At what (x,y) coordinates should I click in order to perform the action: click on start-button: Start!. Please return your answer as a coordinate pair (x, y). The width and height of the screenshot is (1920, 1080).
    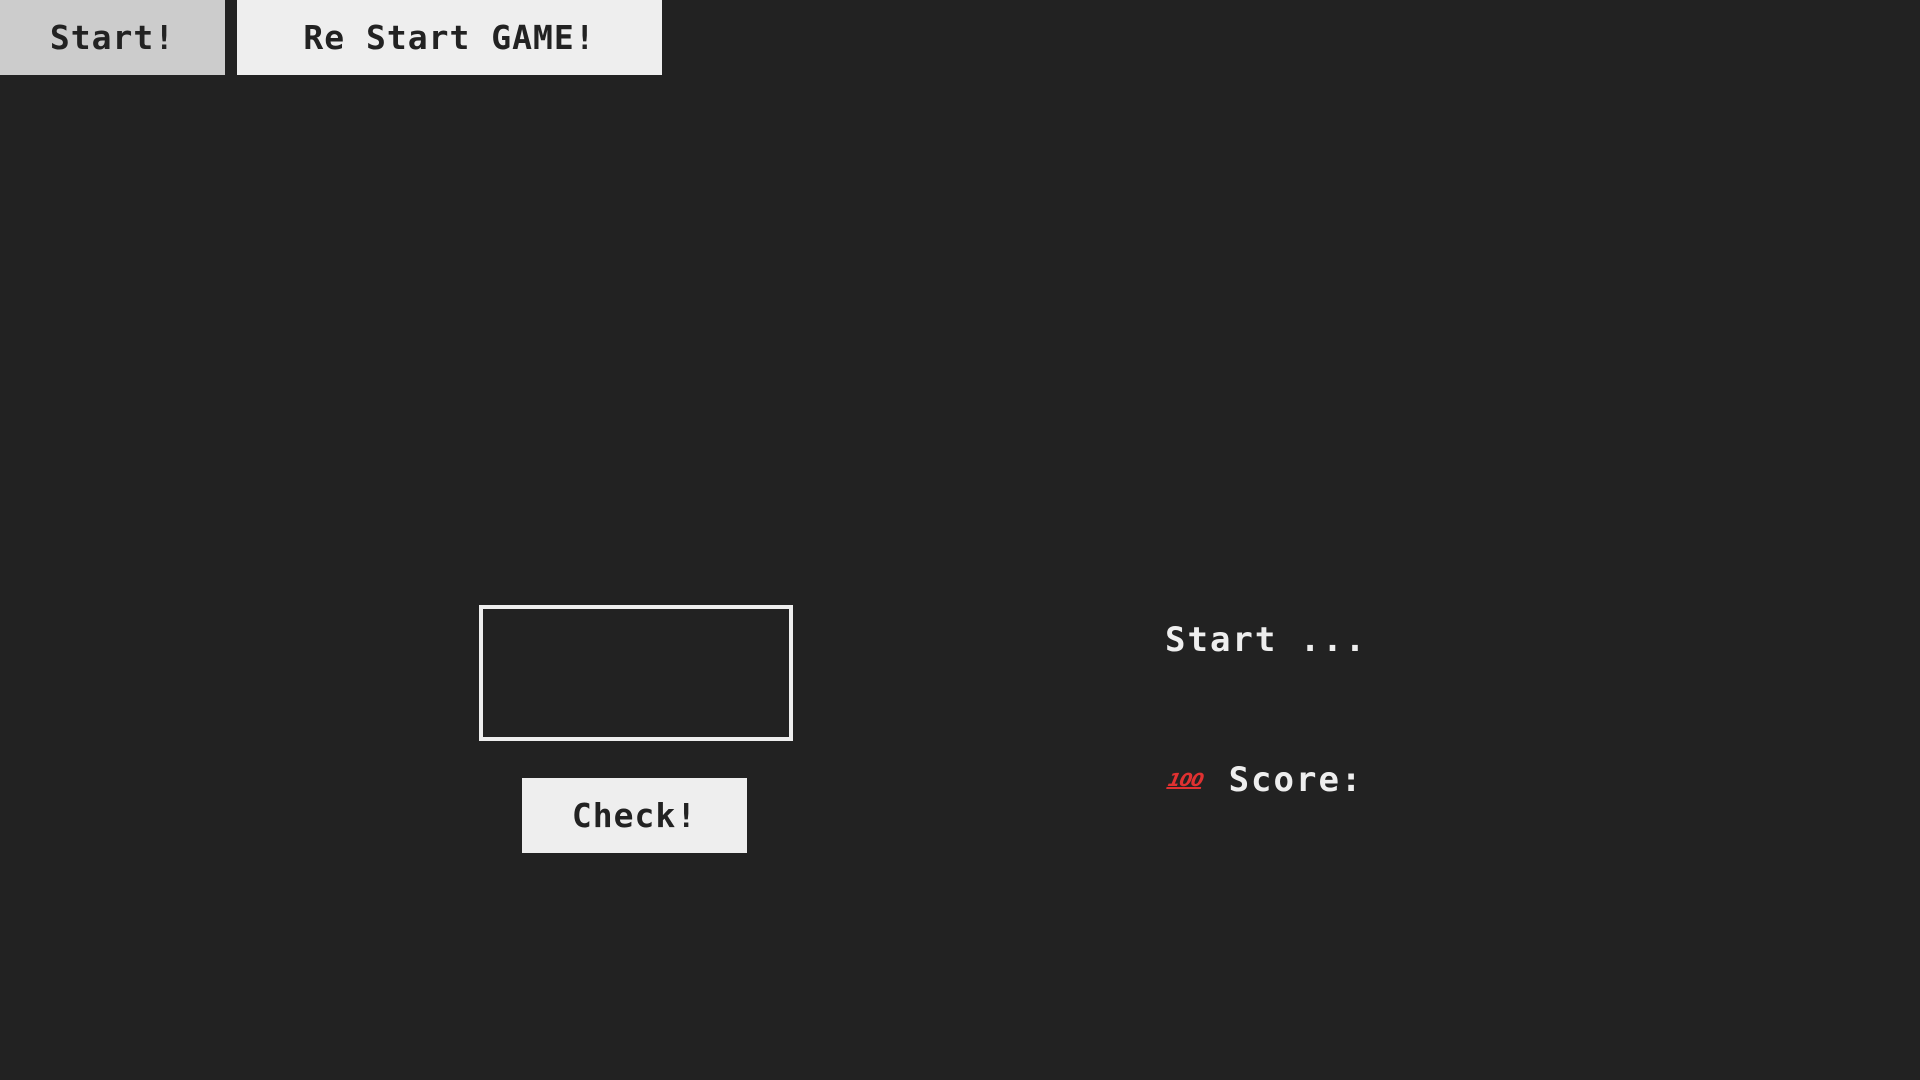
    Looking at the image, I should click on (112, 37).